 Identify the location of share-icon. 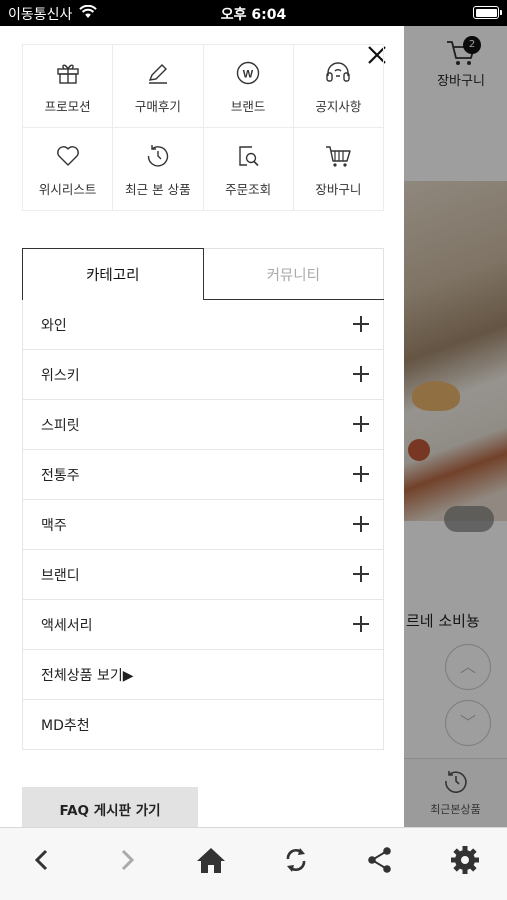
(380, 860).